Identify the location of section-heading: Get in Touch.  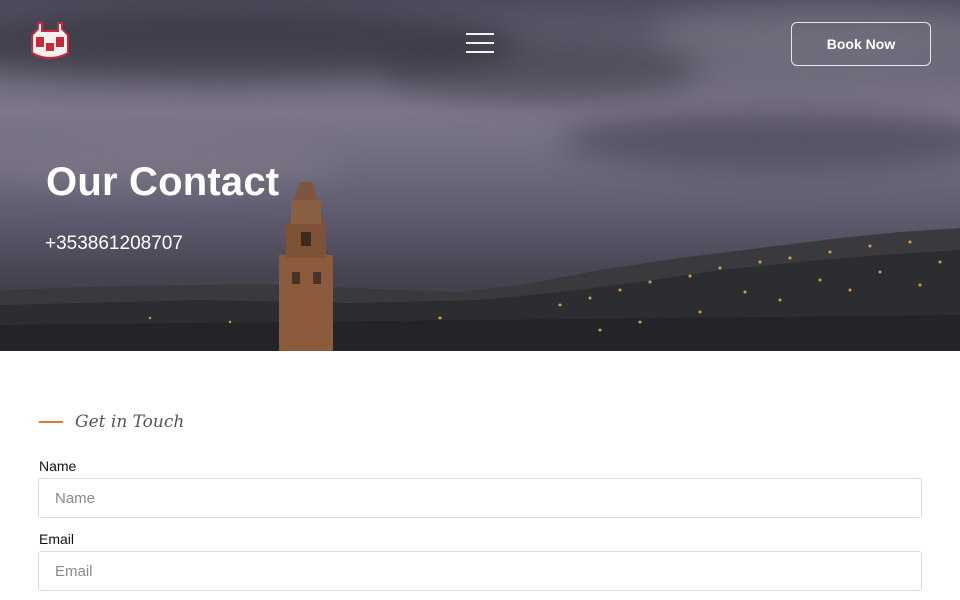
(111, 422).